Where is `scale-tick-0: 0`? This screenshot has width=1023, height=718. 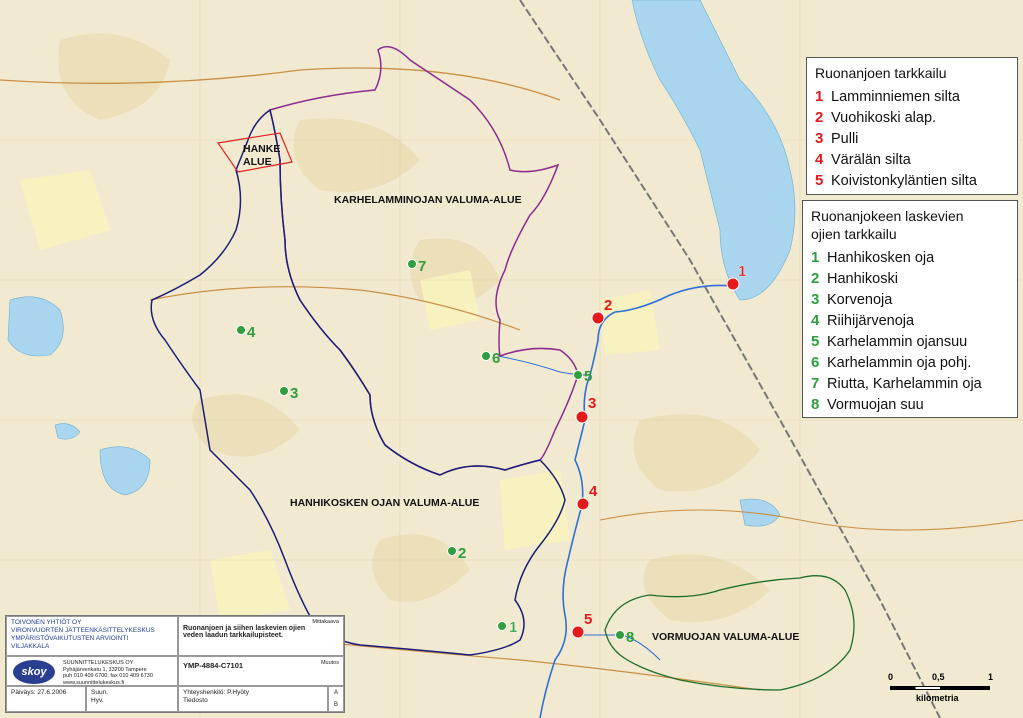 scale-tick-0: 0 is located at coordinates (891, 677).